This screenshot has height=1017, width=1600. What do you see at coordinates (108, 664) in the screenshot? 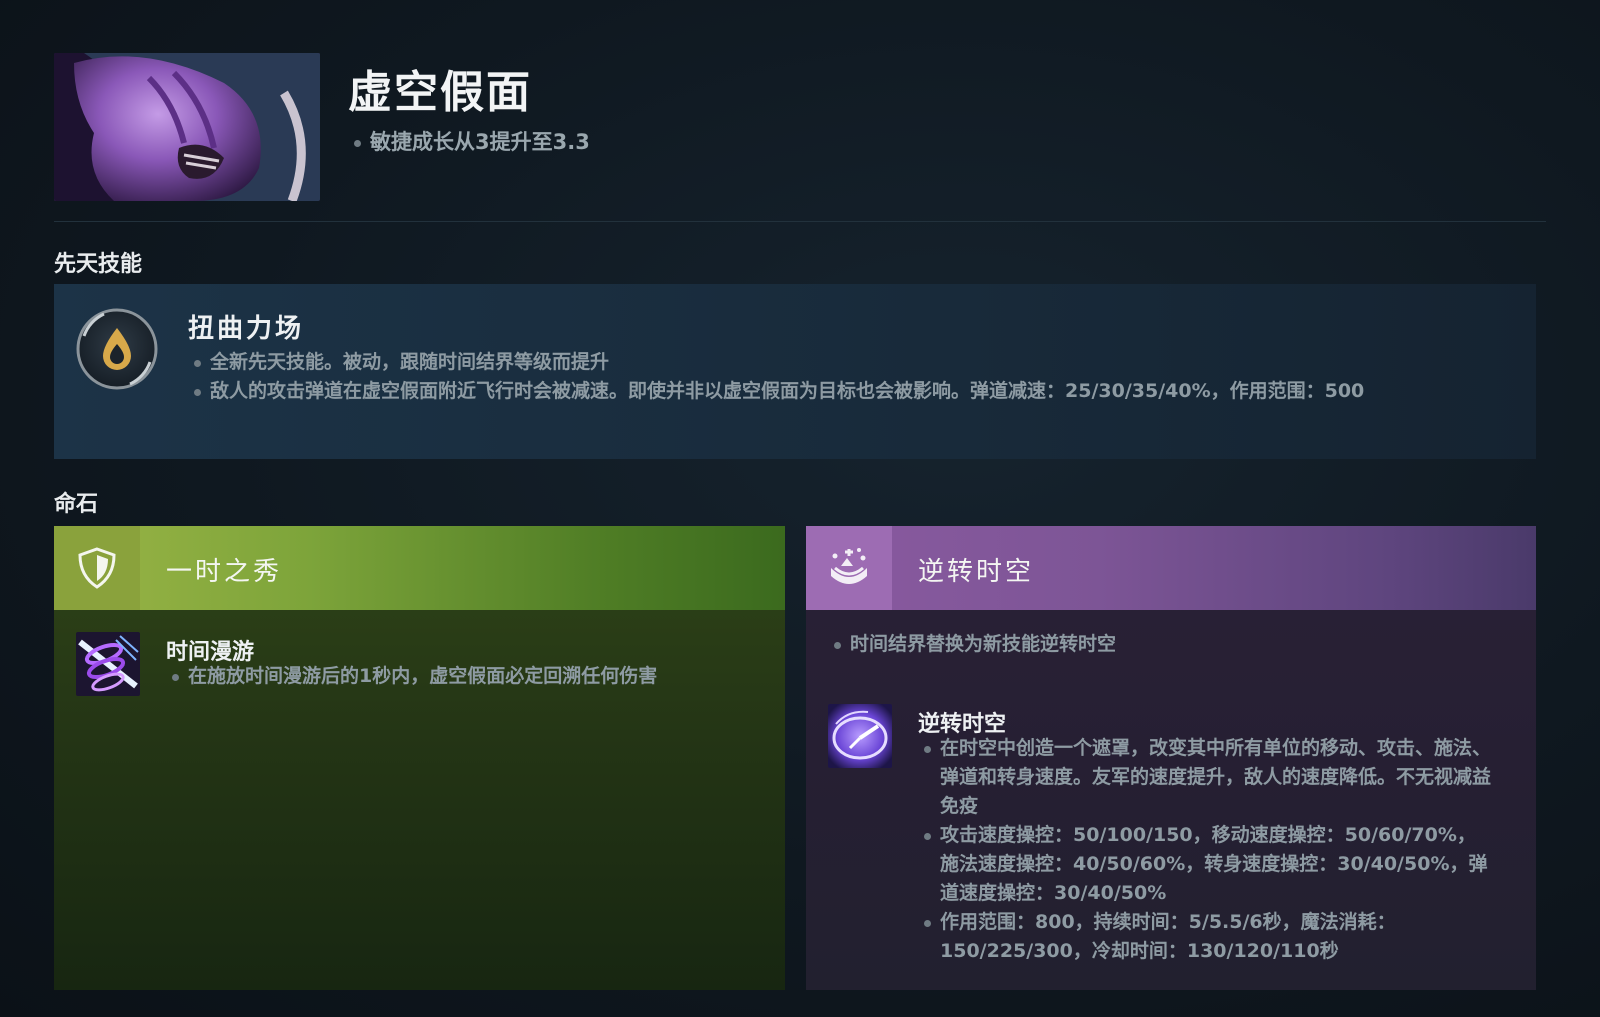
I see `time-walk-ability-icon` at bounding box center [108, 664].